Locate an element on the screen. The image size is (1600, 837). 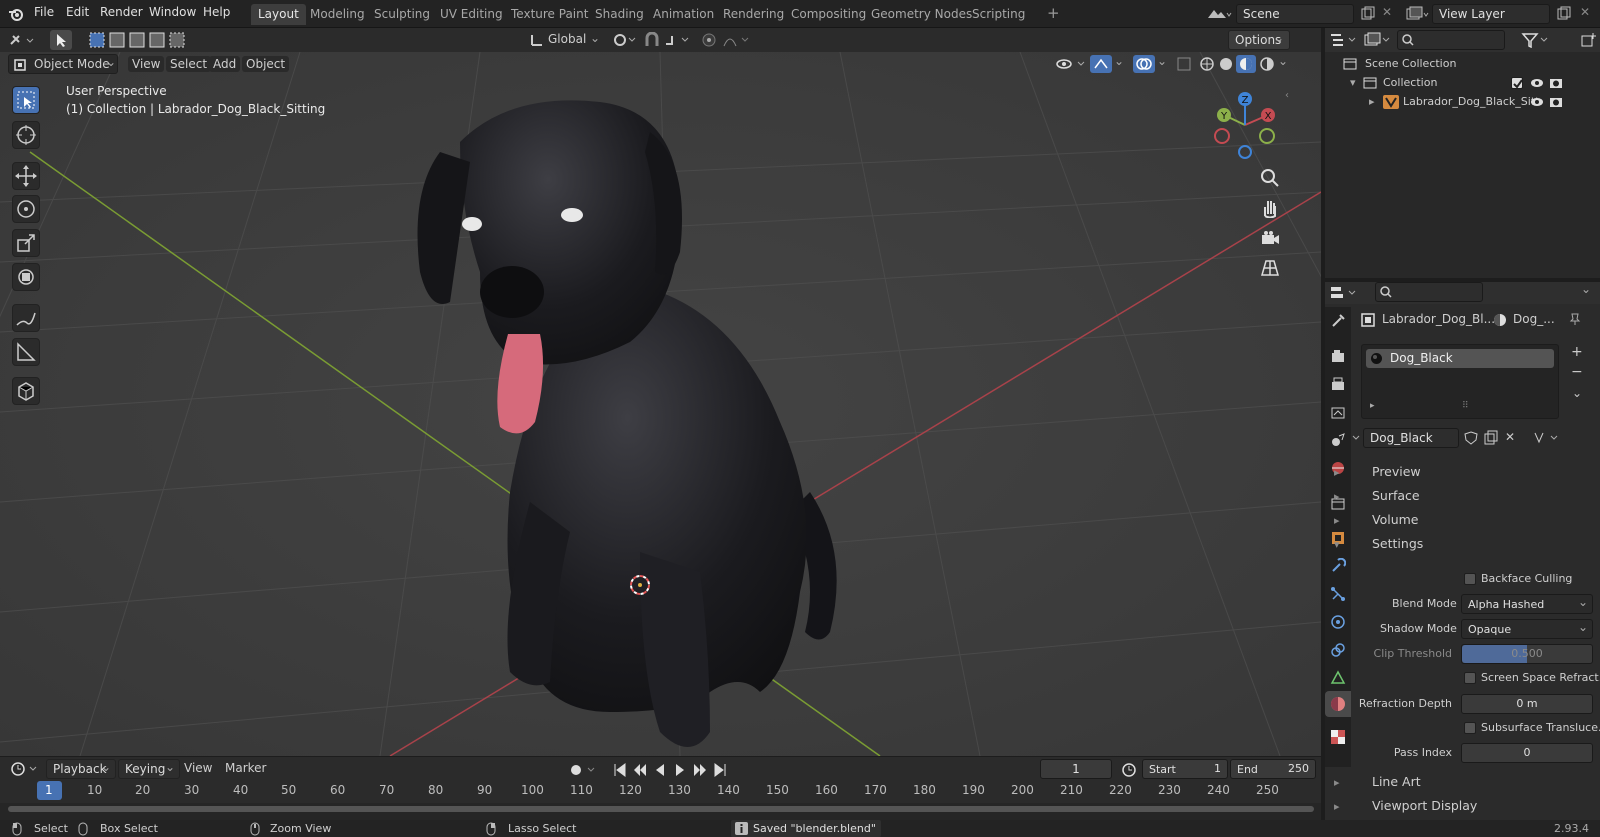
blend-mode-dropdown: Alpha Hashed ⌄ is located at coordinates (1527, 604).